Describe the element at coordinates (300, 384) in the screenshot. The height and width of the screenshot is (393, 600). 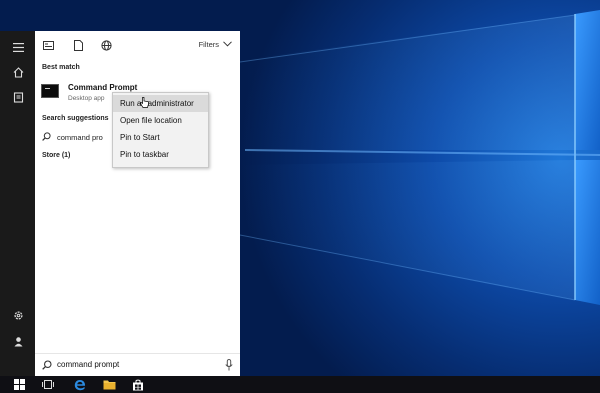
I see `taskbar` at that location.